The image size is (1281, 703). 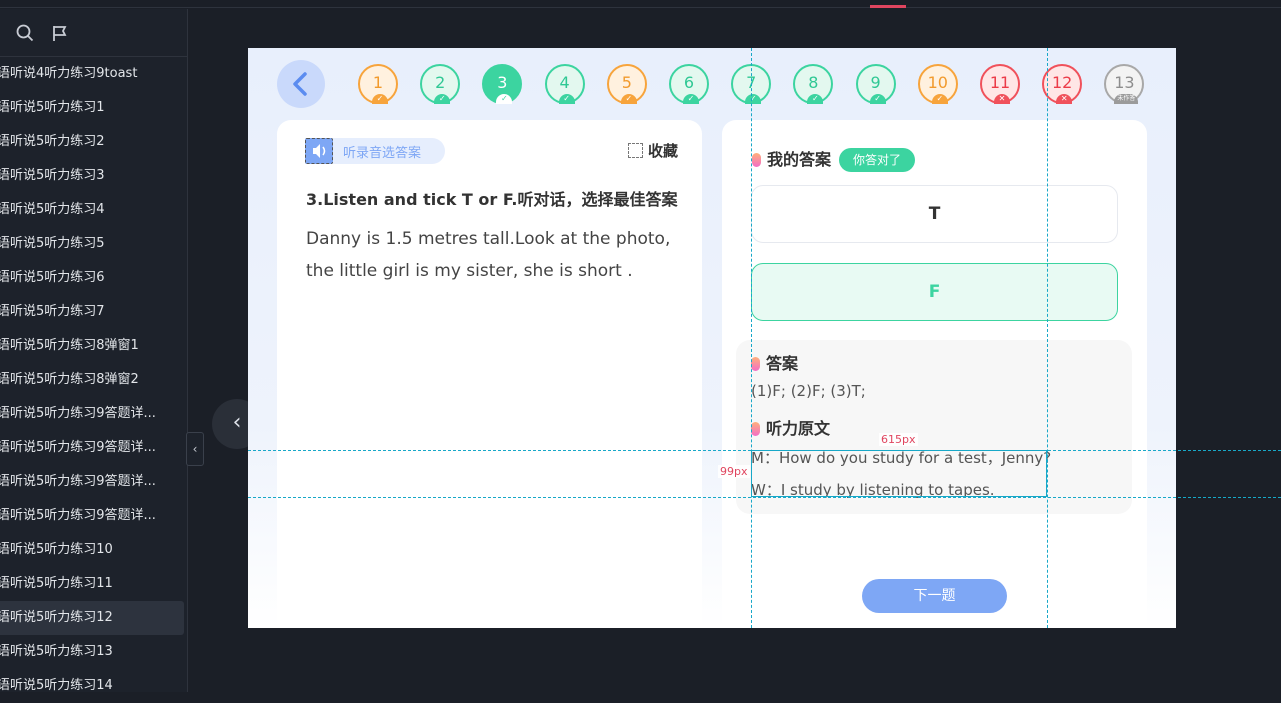 I want to click on question-number-label: 11, so click(x=1000, y=82).